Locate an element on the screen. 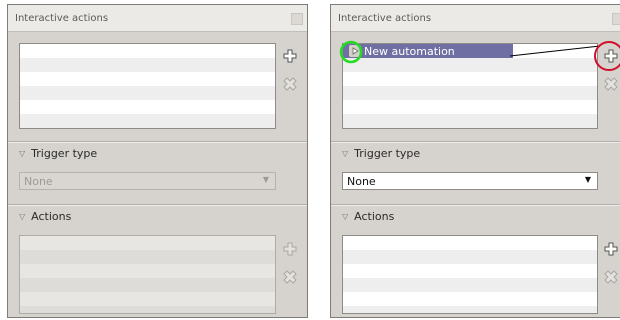 Image resolution: width=620 pixels, height=320 pixels. automation-item-label: New automation is located at coordinates (409, 51).